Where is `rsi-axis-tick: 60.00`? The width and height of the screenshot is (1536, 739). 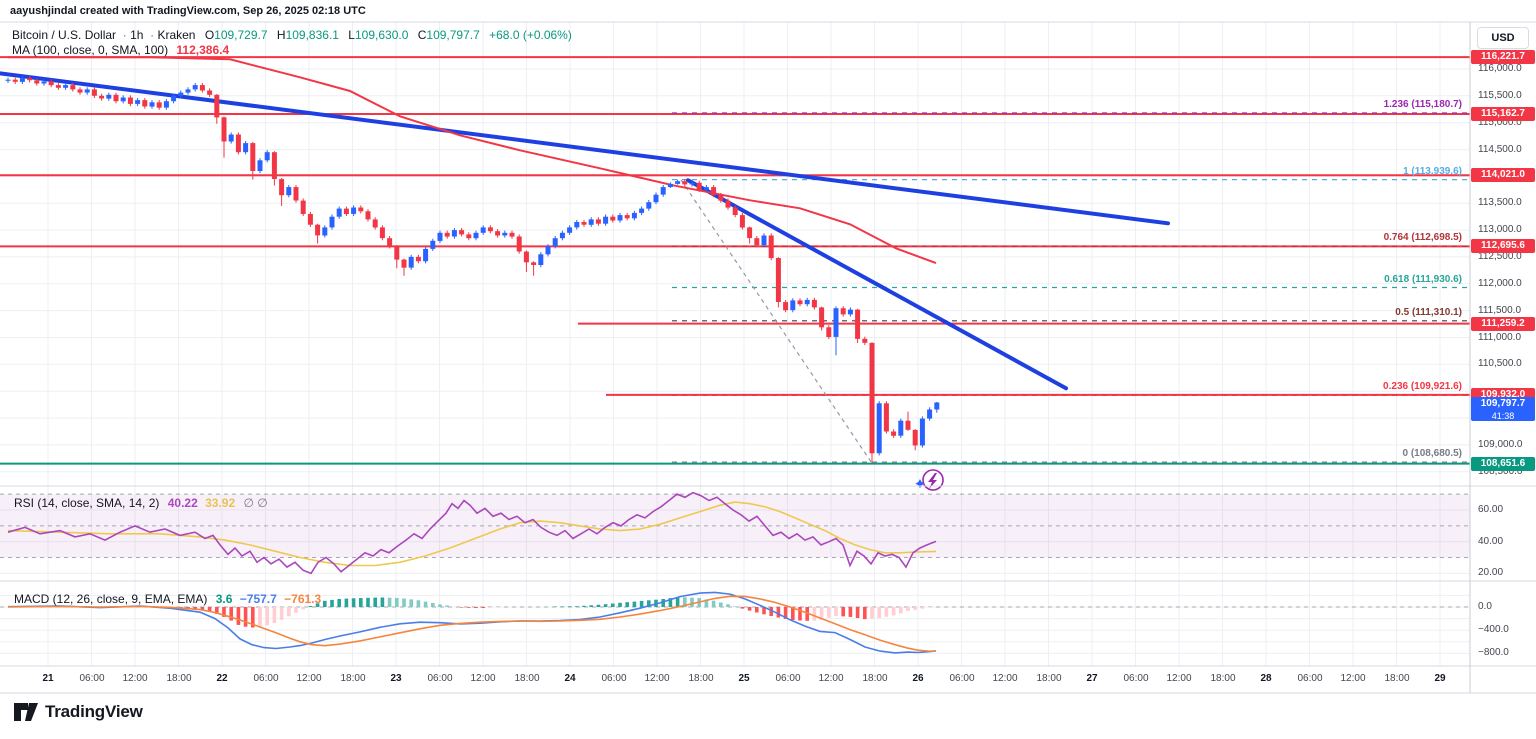 rsi-axis-tick: 60.00 is located at coordinates (1491, 509).